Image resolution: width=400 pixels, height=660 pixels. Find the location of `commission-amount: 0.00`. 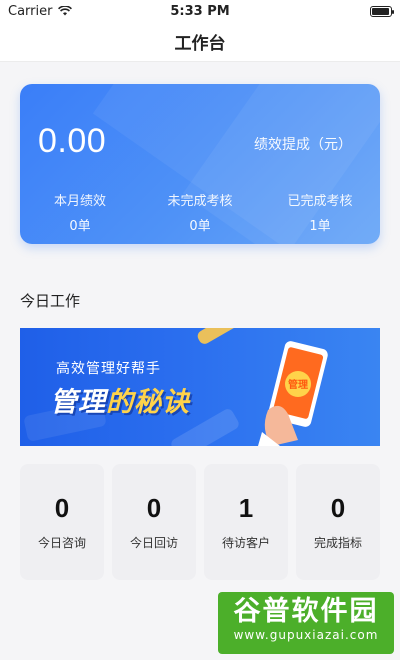

commission-amount: 0.00 is located at coordinates (72, 141).